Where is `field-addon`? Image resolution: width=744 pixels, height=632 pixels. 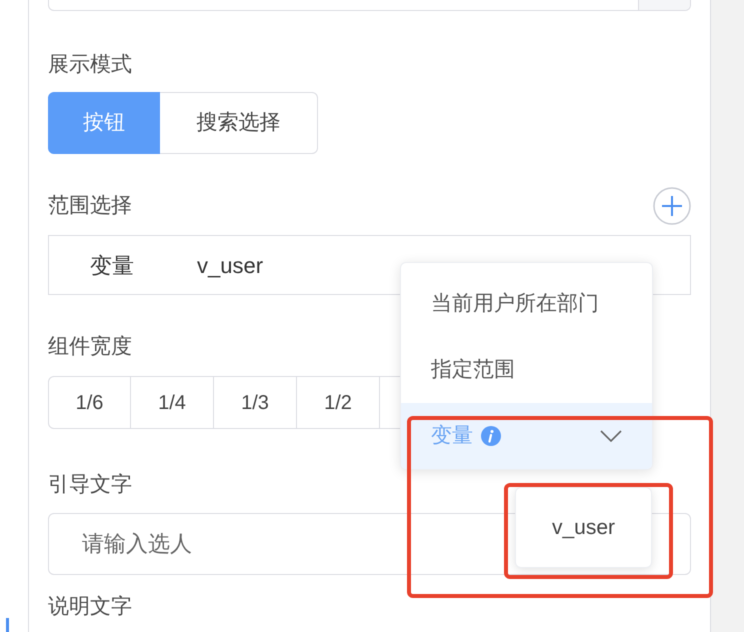
field-addon is located at coordinates (664, 5).